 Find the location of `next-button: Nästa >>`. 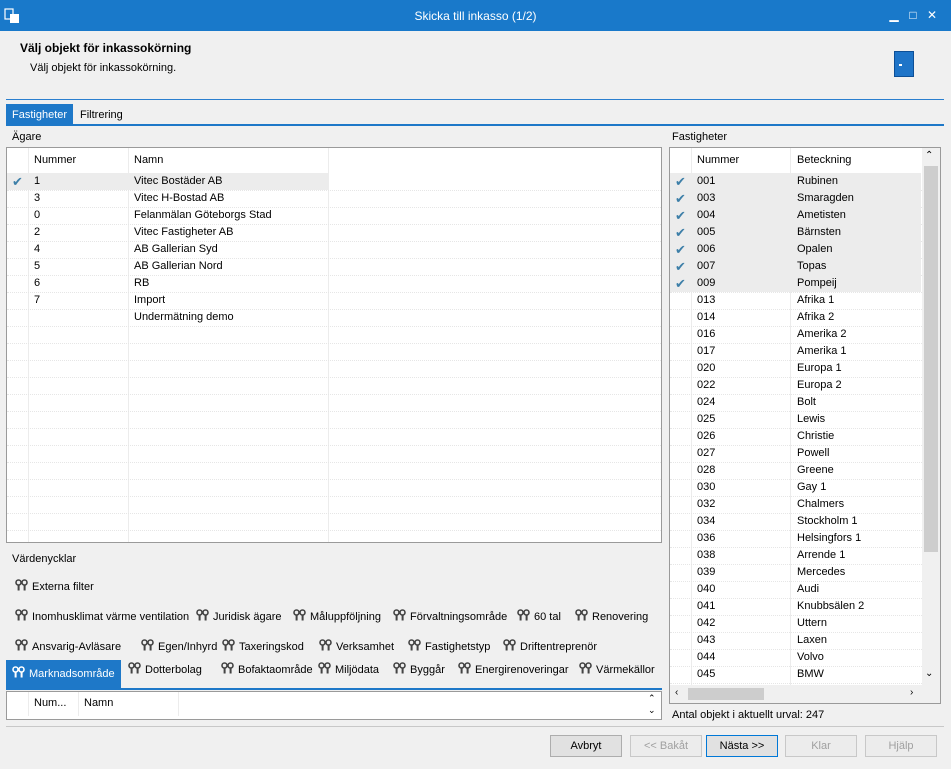

next-button: Nästa >> is located at coordinates (742, 746).